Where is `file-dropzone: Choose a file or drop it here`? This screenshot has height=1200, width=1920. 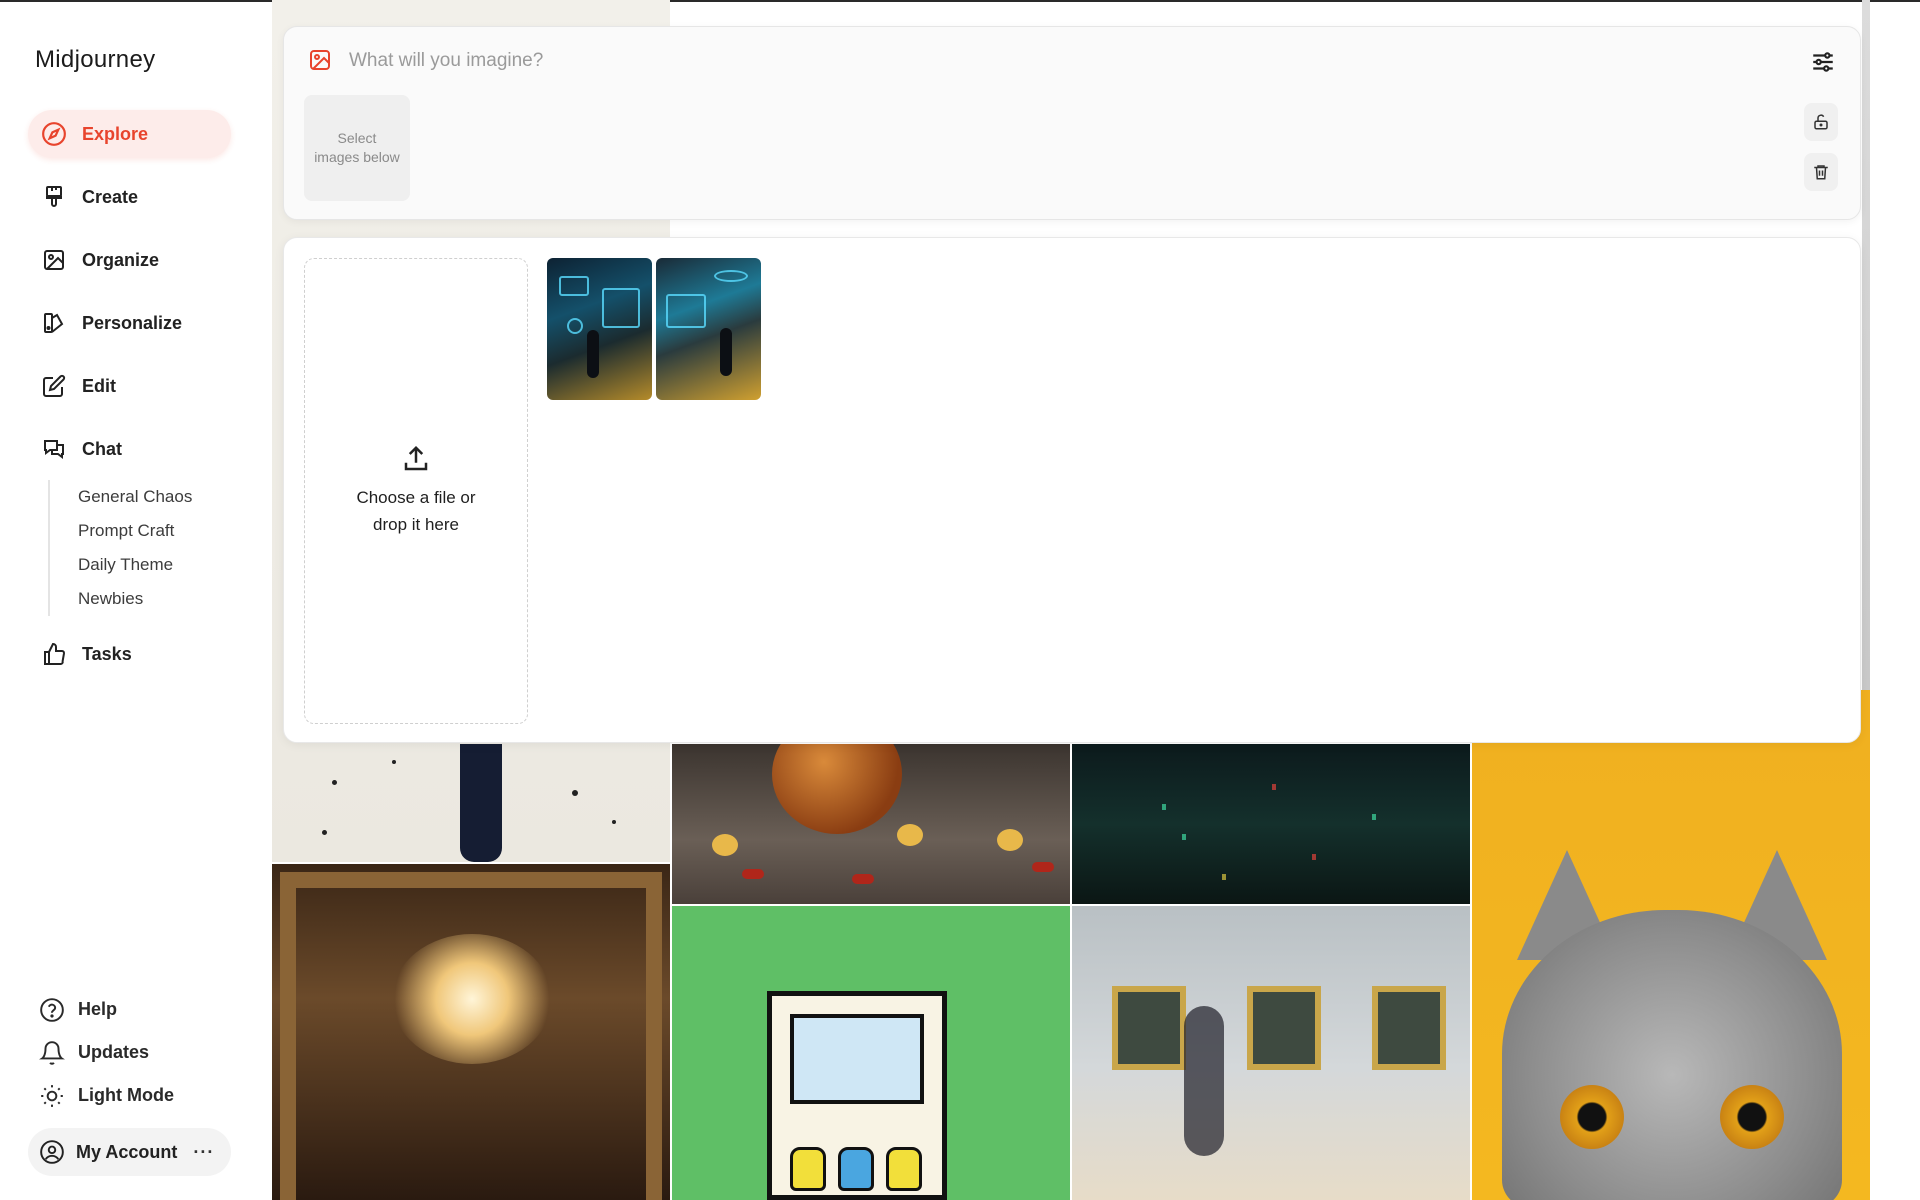
file-dropzone: Choose a file or drop it here is located at coordinates (416, 491).